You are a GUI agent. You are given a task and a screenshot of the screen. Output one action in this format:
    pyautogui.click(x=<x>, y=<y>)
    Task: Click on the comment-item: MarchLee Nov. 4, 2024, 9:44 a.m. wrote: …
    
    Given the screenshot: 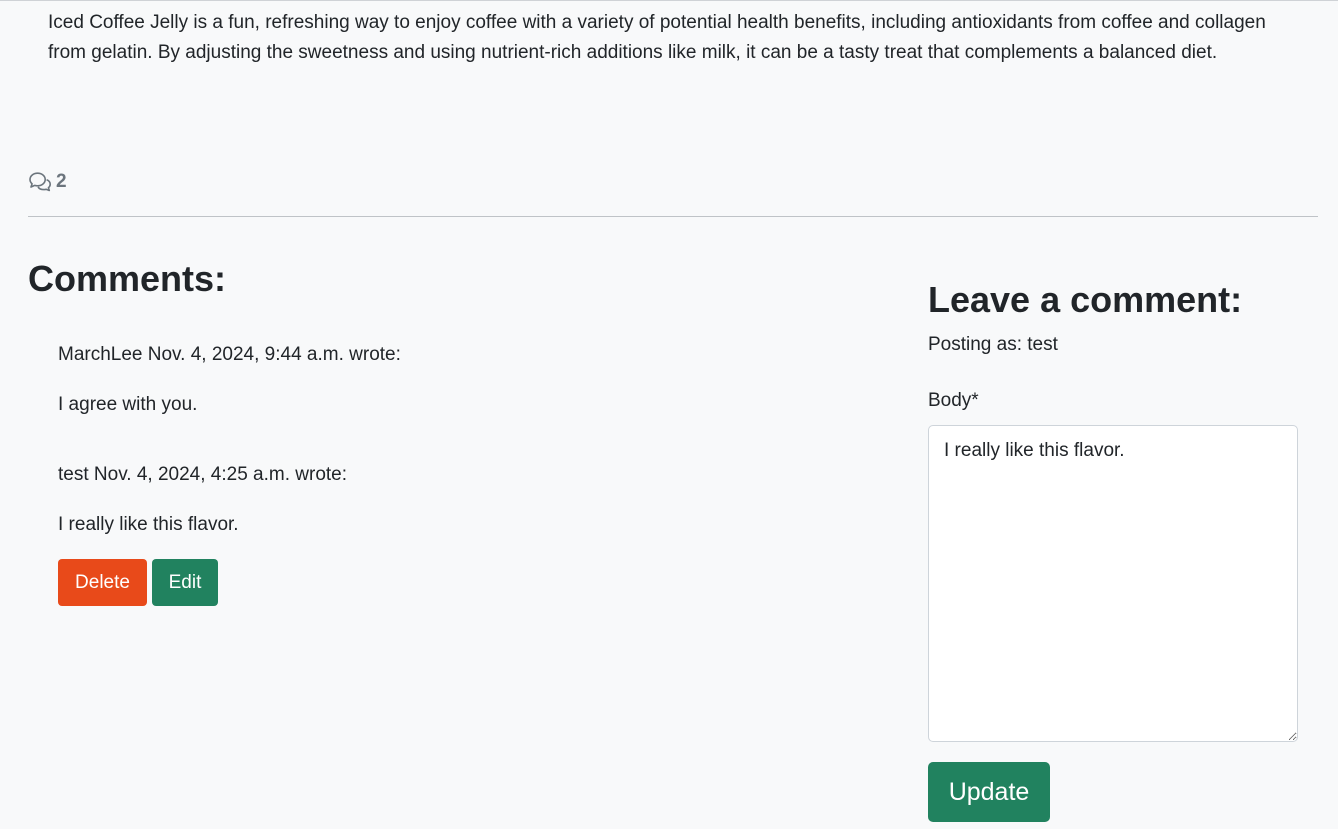 What is the action you would take?
    pyautogui.click(x=458, y=380)
    